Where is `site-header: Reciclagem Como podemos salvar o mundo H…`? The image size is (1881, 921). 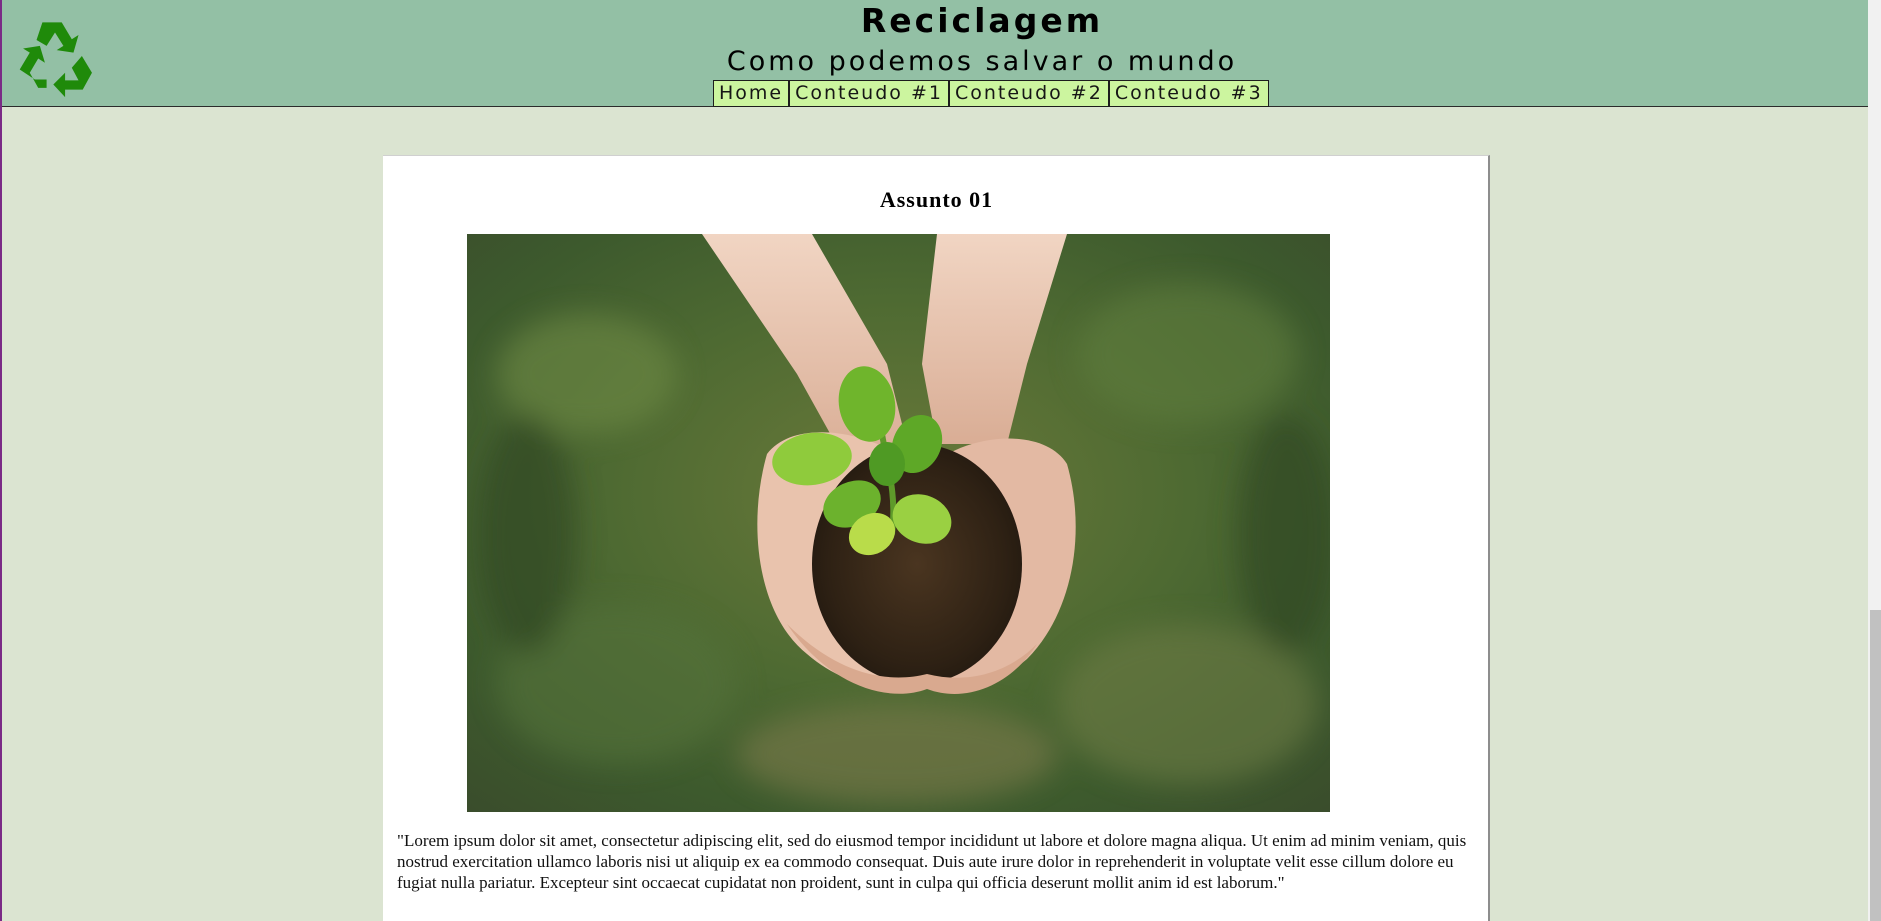
site-header: Reciclagem Como podemos salvar o mundo H… is located at coordinates (935, 53).